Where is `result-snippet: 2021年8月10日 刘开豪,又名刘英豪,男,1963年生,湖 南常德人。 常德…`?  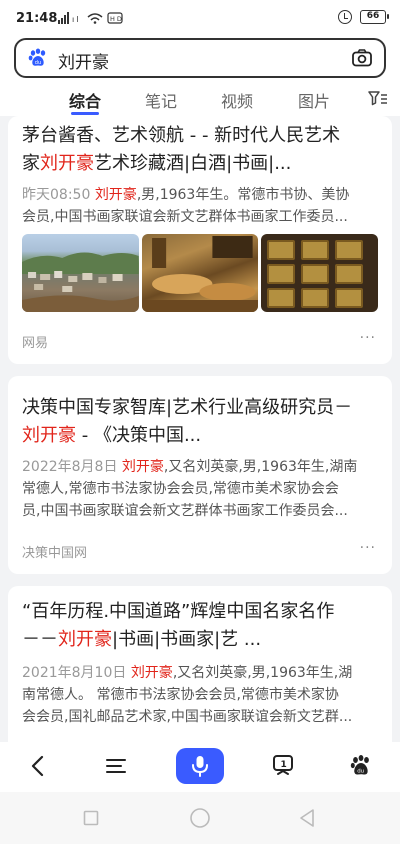
result-snippet: 2021年8月10日 刘开豪,又名刘英豪,男,1963年生,湖 南常德人。 常德… is located at coordinates (187, 695).